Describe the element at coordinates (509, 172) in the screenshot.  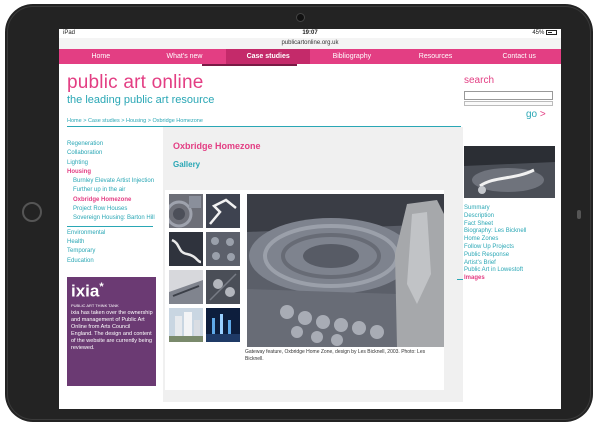
I see `sidebar-feature-image` at that location.